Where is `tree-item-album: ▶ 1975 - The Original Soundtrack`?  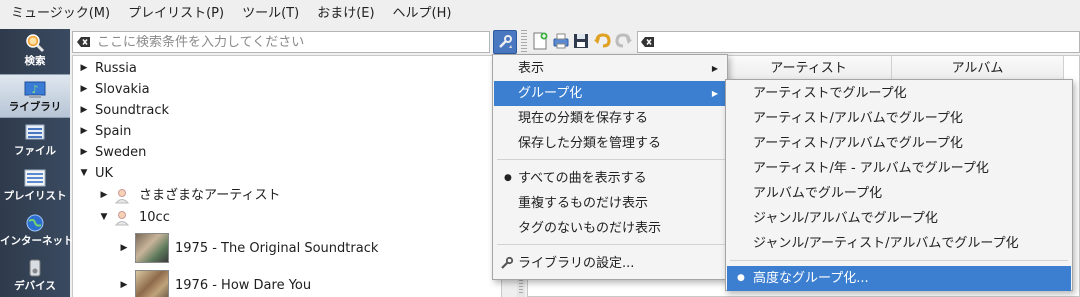 tree-item-album: ▶ 1975 - The Original Soundtrack is located at coordinates (248, 248).